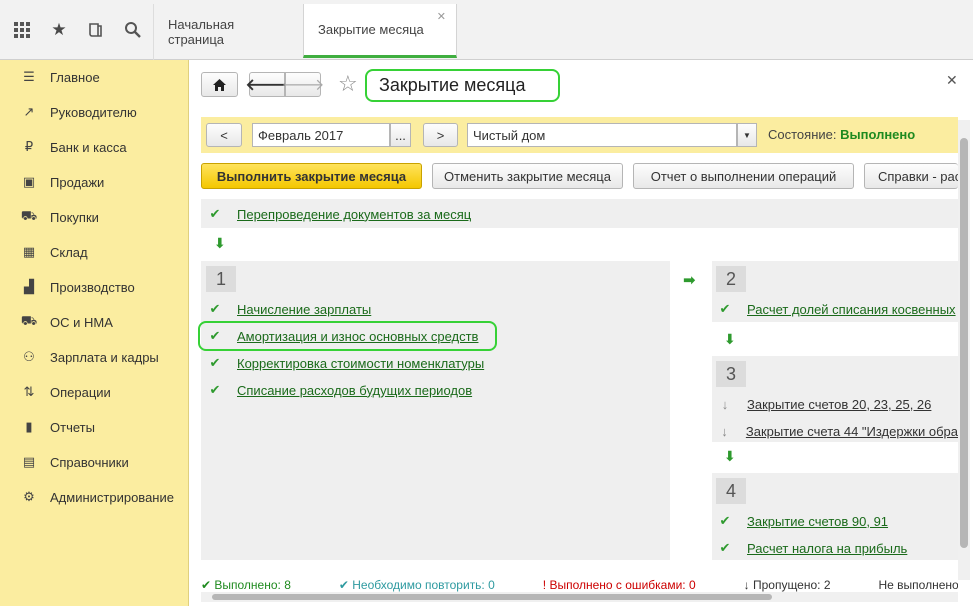 Image resolution: width=973 pixels, height=606 pixels. I want to click on operations-report-button: Отчет о выполнении операций, so click(743, 176).